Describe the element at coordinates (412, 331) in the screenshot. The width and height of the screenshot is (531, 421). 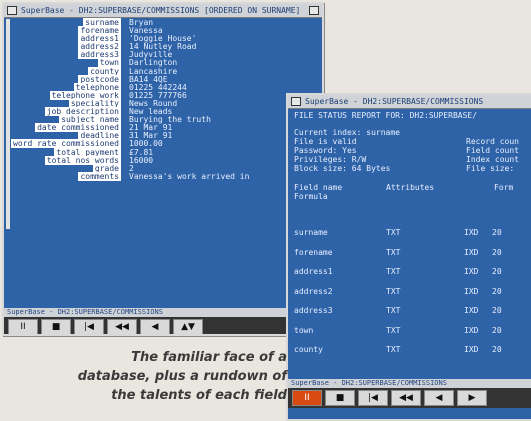
I see `table-row: town TXT IXD 20` at that location.